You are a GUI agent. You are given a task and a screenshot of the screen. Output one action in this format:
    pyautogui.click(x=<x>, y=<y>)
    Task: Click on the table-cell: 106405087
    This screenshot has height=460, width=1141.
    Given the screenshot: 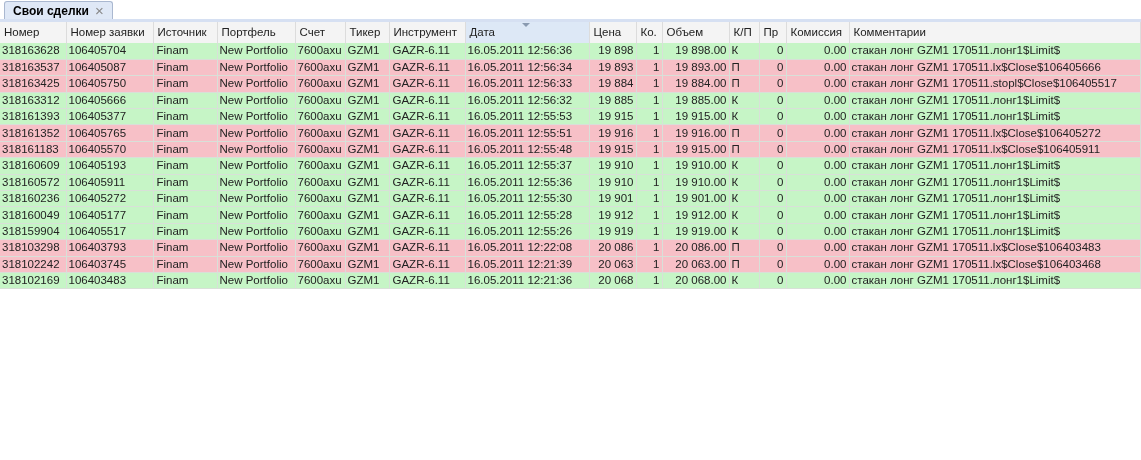 What is the action you would take?
    pyautogui.click(x=109, y=67)
    